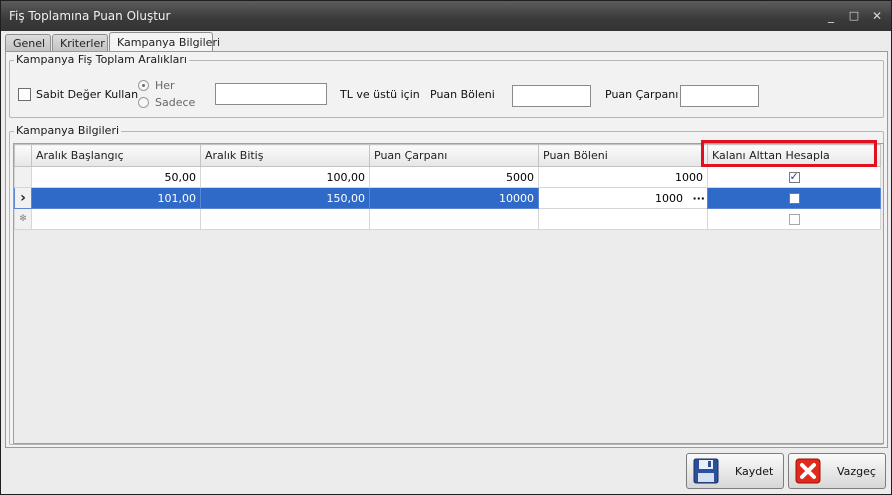  Describe the element at coordinates (454, 198) in the screenshot. I see `cell-multiplier: 10000` at that location.